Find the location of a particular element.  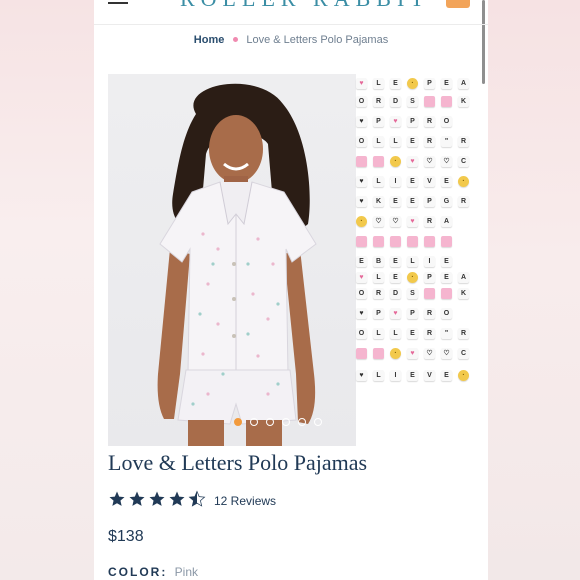

product-price: $138 is located at coordinates (126, 536).